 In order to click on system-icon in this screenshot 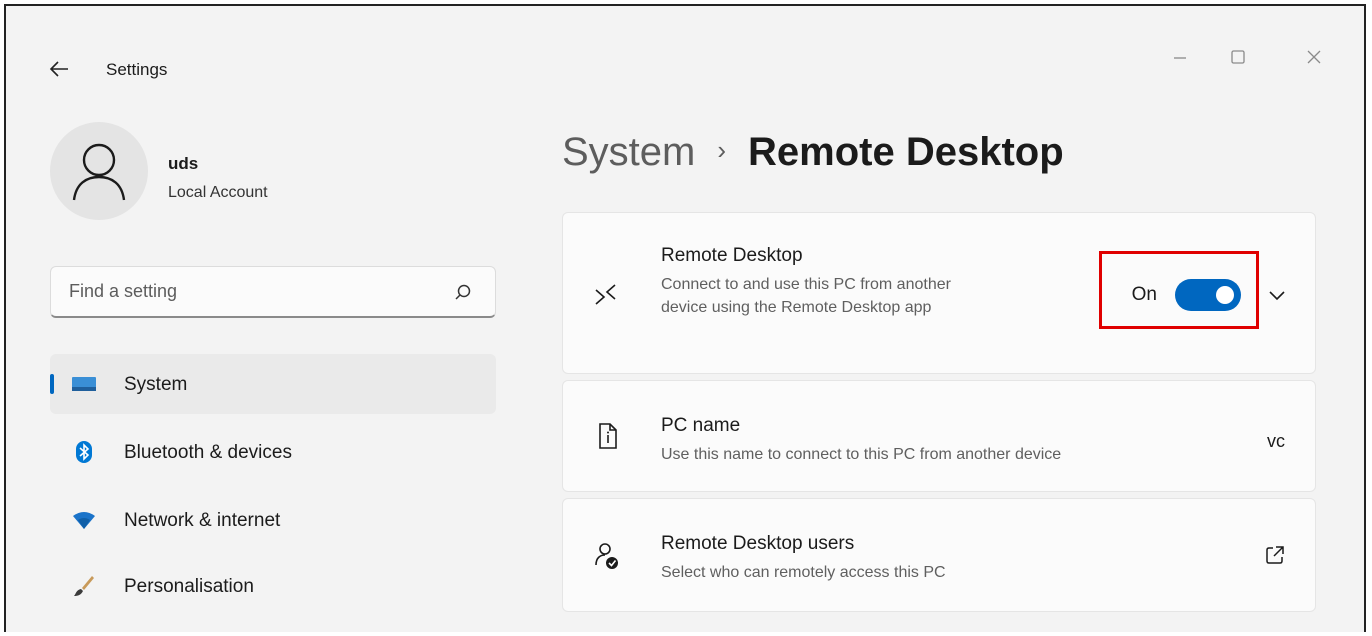, I will do `click(84, 384)`.